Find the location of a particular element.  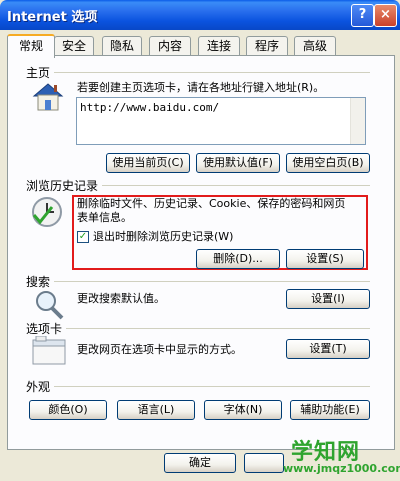

ok-button: 确定 is located at coordinates (200, 463).